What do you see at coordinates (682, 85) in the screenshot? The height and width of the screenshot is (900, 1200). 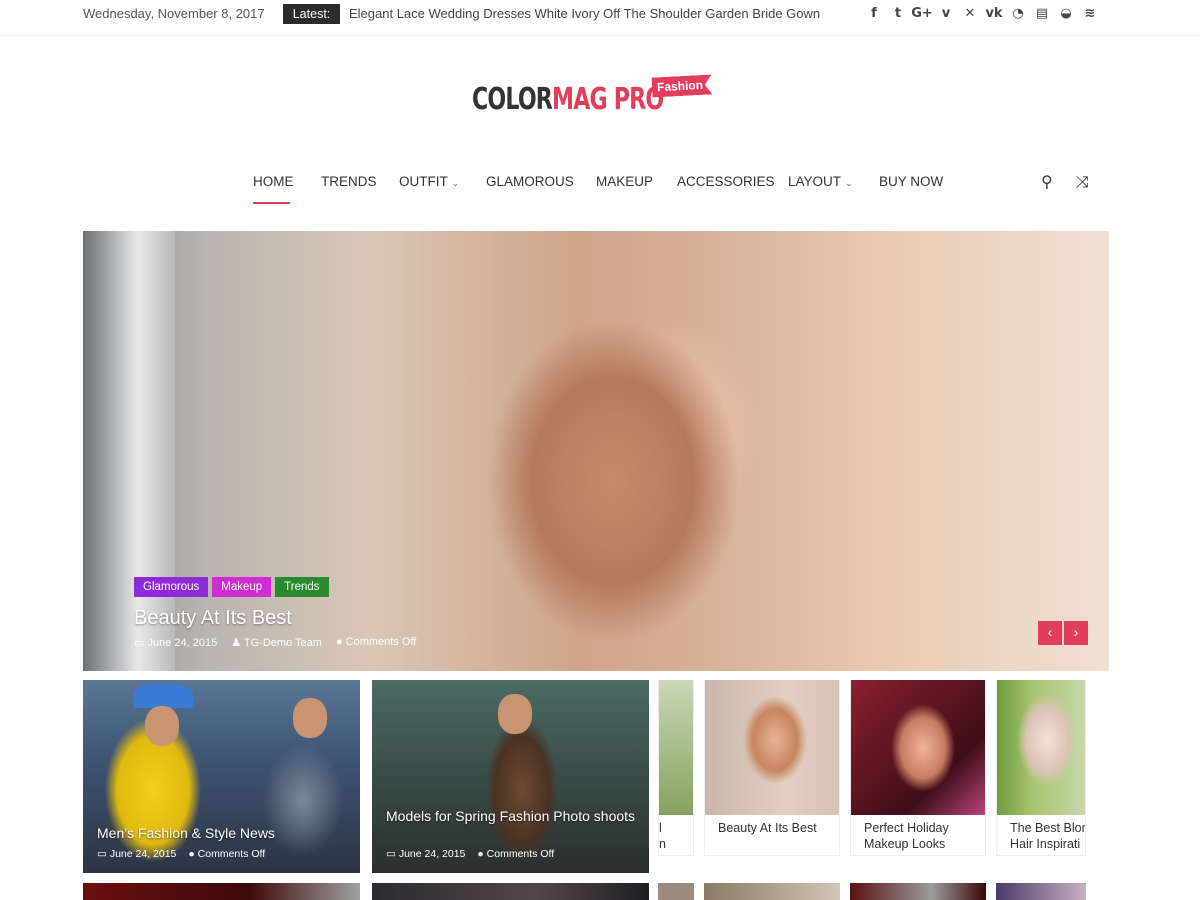 I see `logo-ribbon-fashion: Fashion` at bounding box center [682, 85].